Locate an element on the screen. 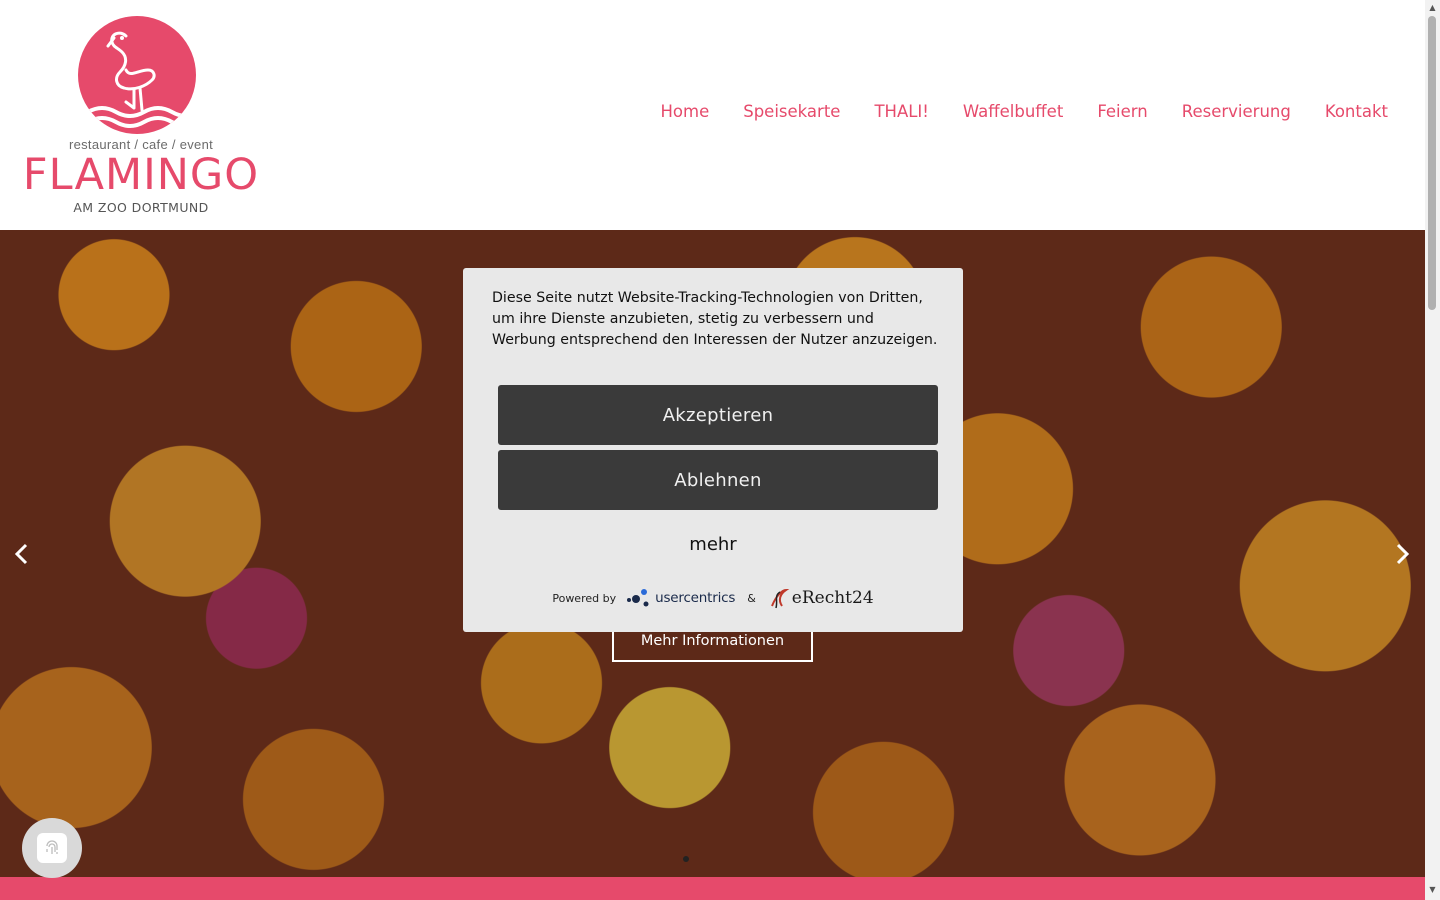  powered-by: Powered by usercentrics & eRecht24 is located at coordinates (713, 598).